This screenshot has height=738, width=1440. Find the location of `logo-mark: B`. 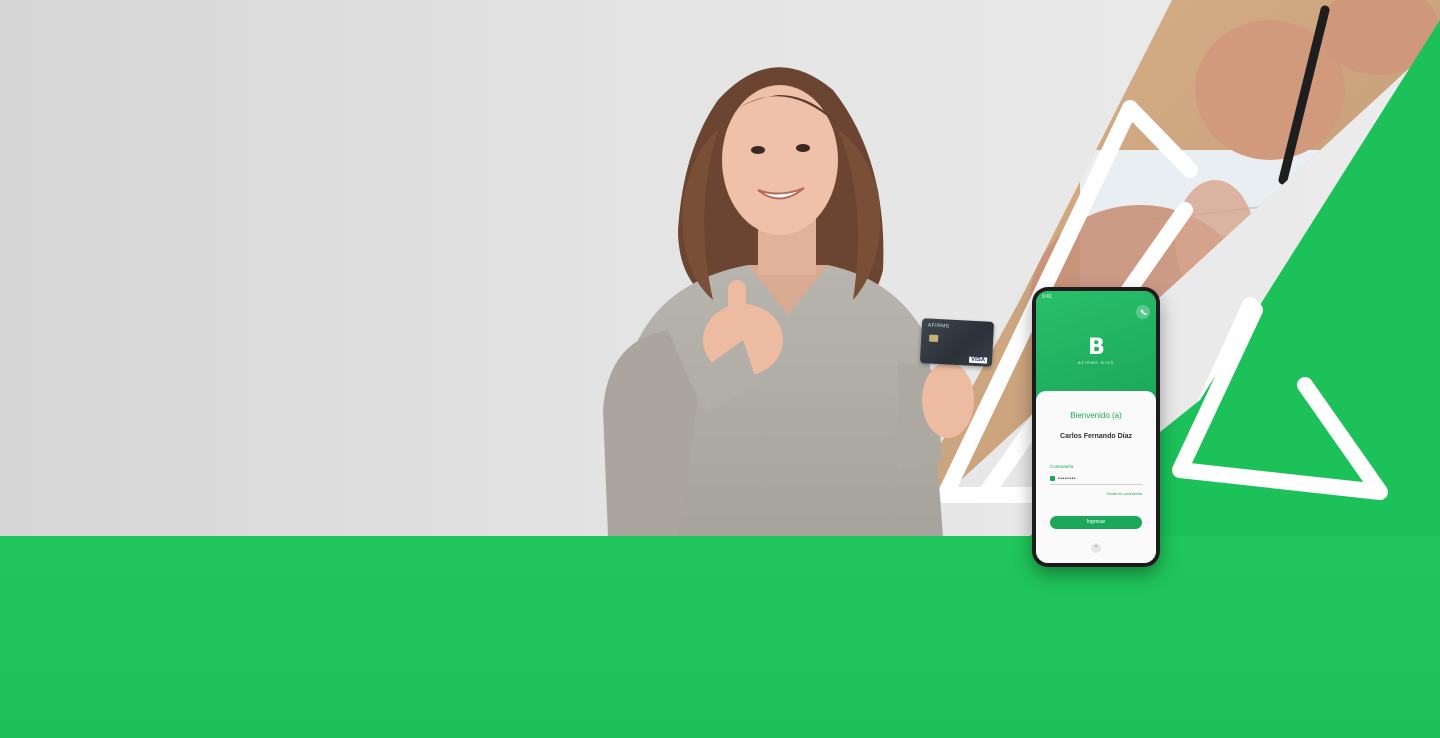

logo-mark: B is located at coordinates (1096, 347).